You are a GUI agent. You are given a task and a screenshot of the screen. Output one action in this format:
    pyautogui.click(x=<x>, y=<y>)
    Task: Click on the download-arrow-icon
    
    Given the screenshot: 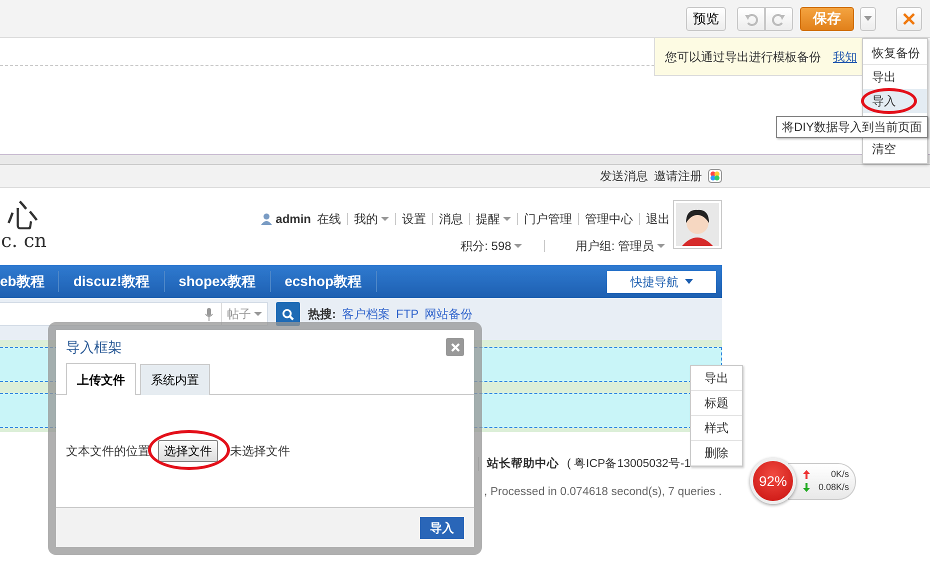 What is the action you would take?
    pyautogui.click(x=806, y=487)
    